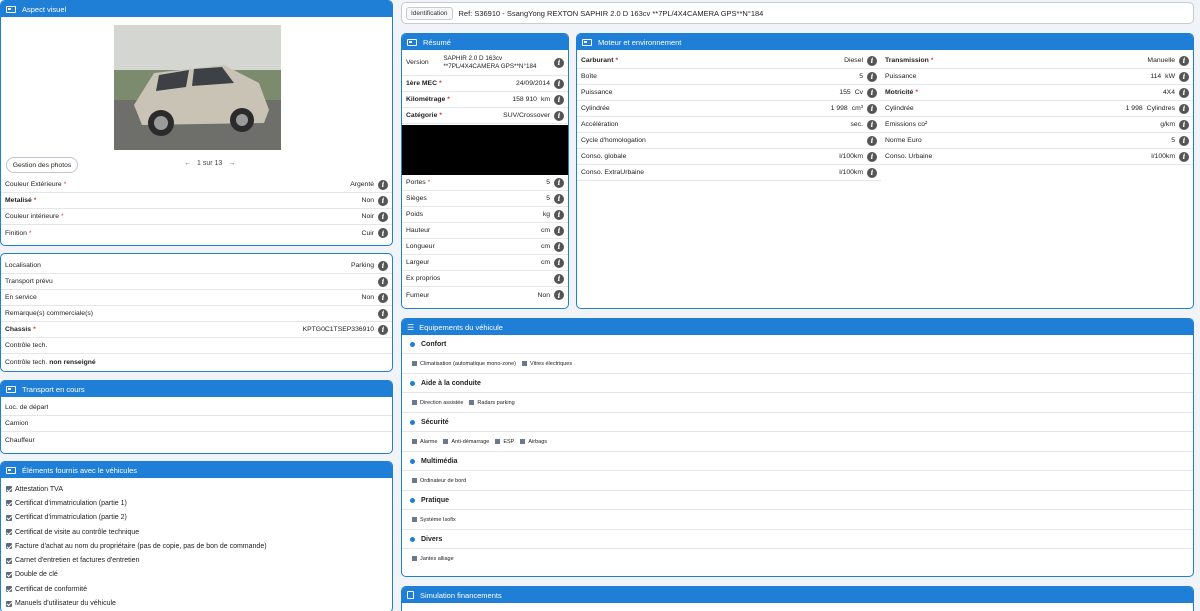 This screenshot has height=611, width=1200. I want to click on element-item: Certificat d'immatriculation (partie 2), so click(196, 518).